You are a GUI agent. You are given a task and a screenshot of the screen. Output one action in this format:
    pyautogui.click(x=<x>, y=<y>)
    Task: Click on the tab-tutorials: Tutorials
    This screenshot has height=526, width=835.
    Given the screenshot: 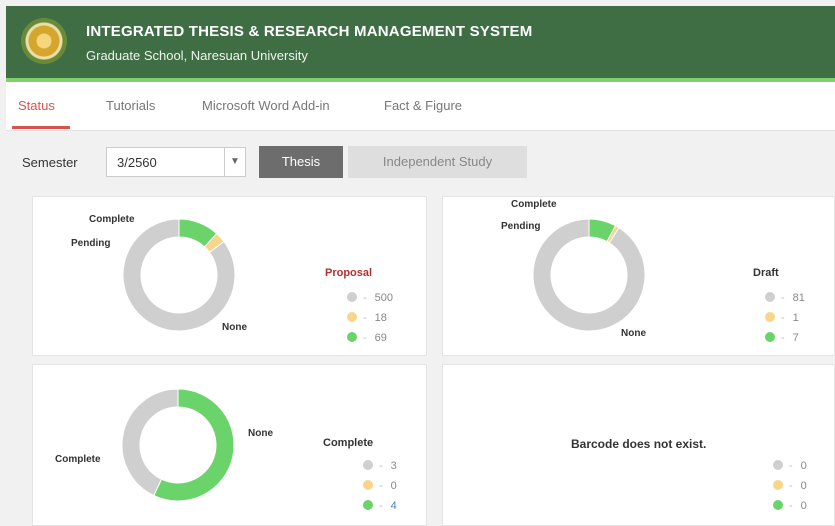 What is the action you would take?
    pyautogui.click(x=130, y=105)
    